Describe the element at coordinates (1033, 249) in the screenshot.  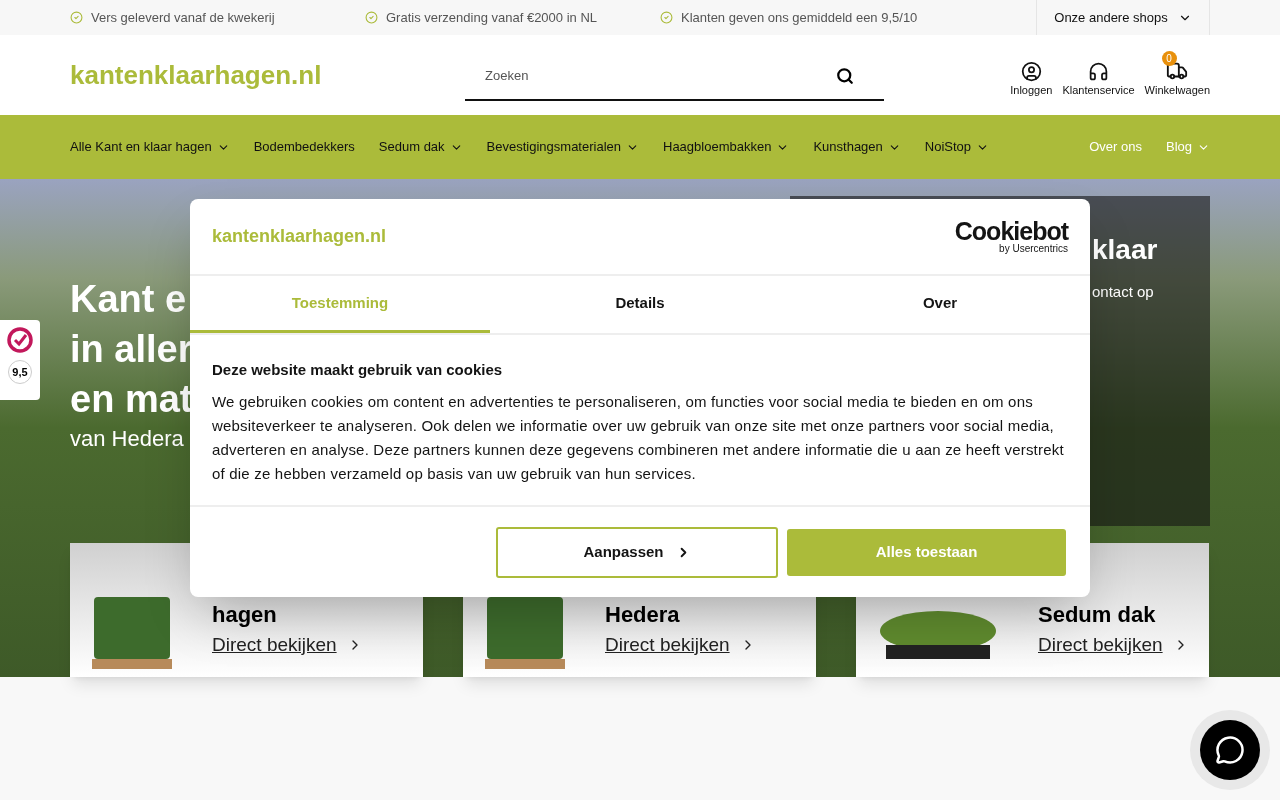
I see `cookiebot-tagline: by Usercentrics` at that location.